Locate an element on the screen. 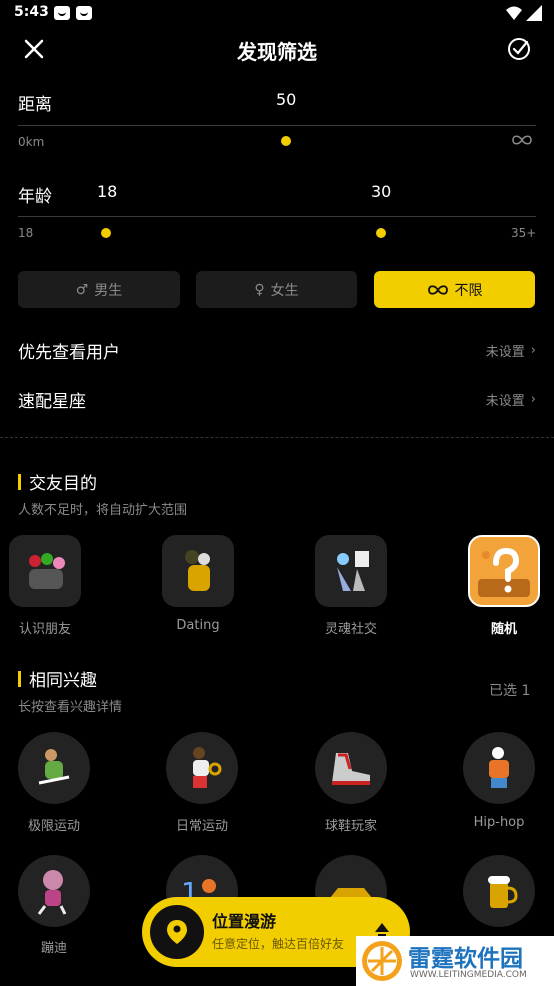 This screenshot has width=554, height=986. confirm-check-icon is located at coordinates (519, 49).